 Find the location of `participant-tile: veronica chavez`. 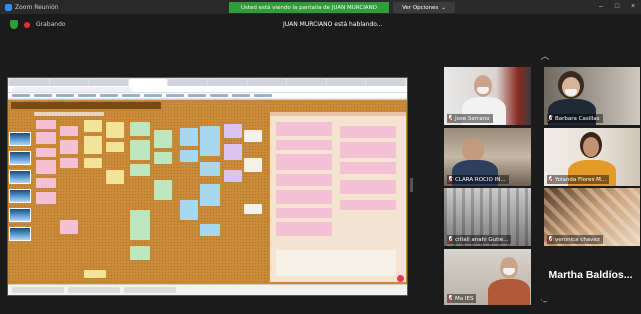

participant-tile: veronica chavez is located at coordinates (592, 217).